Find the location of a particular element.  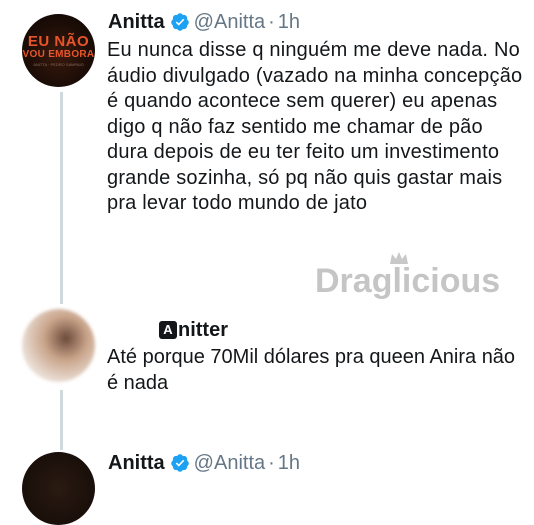

reply-header: A nitter is located at coordinates (193, 330).